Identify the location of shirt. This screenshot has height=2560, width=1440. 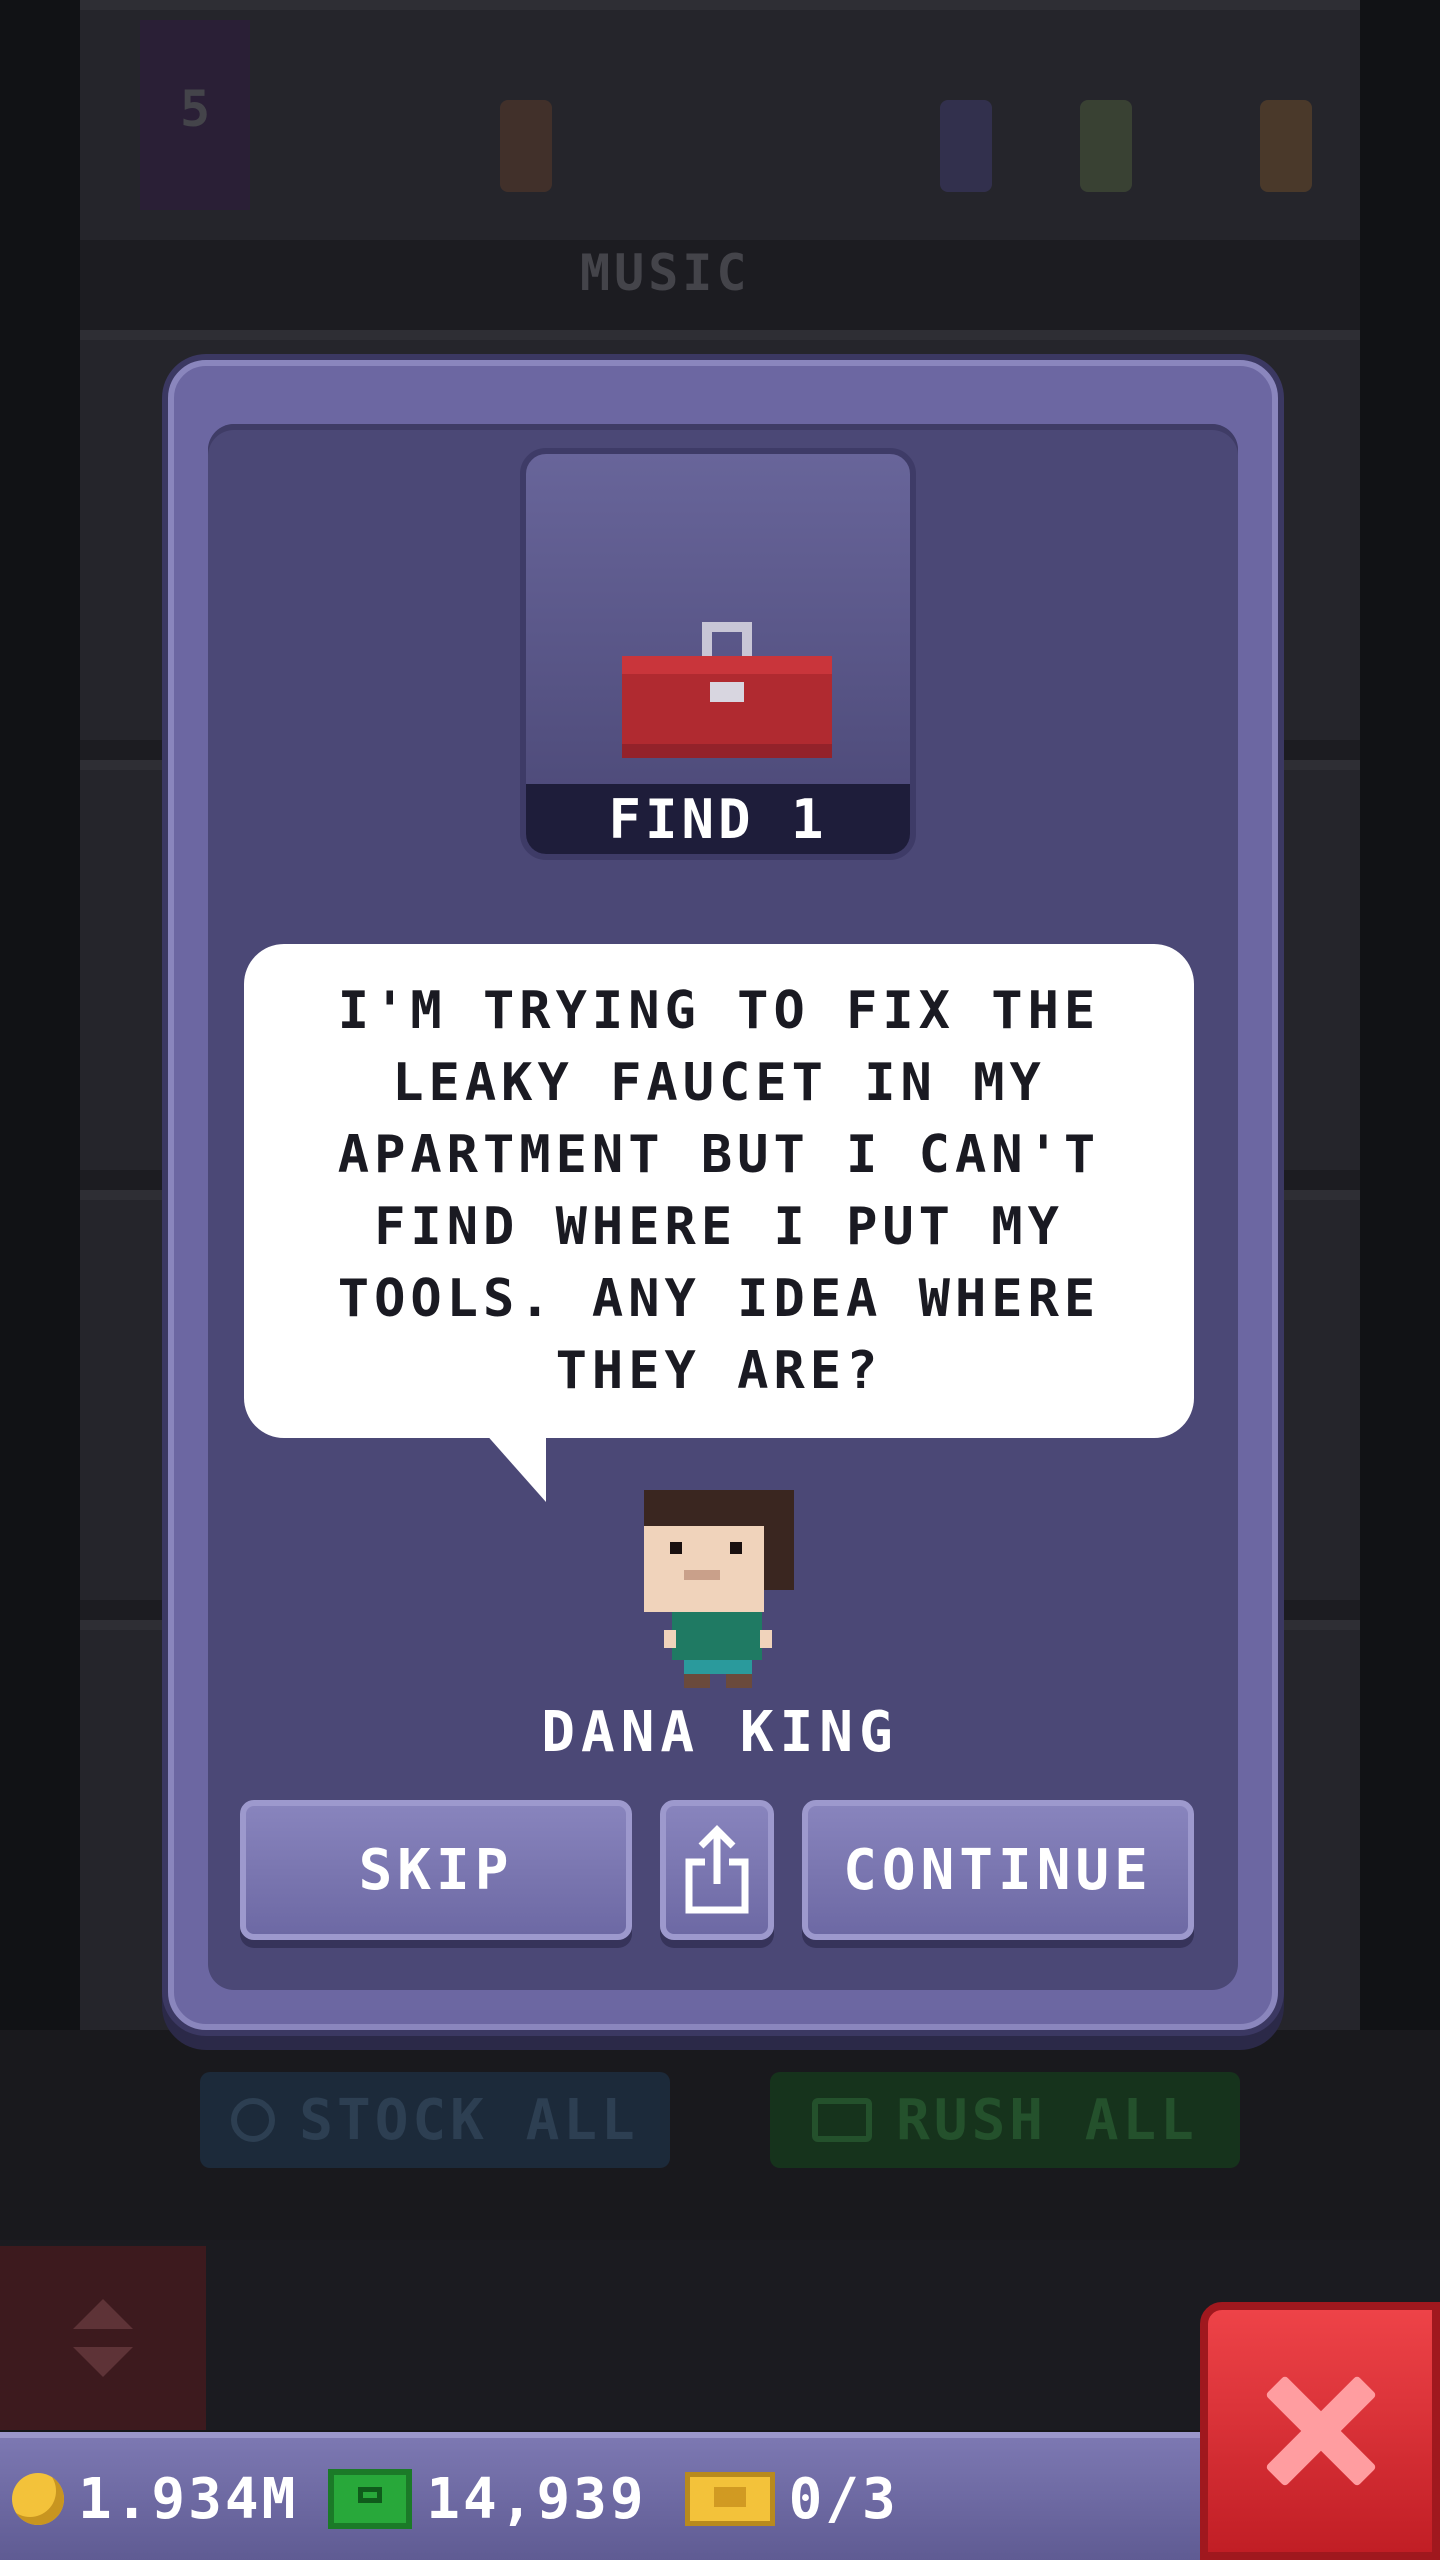
(717, 1636).